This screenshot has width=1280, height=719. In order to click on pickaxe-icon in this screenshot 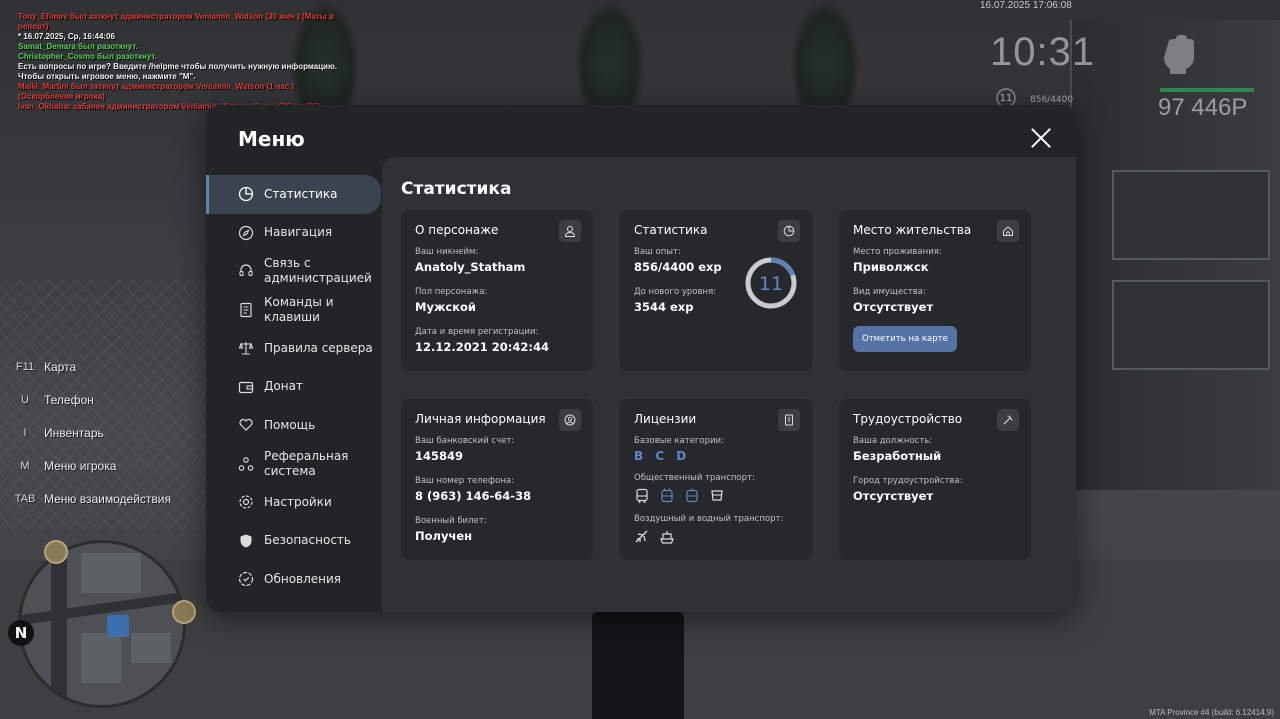, I will do `click(1008, 420)`.